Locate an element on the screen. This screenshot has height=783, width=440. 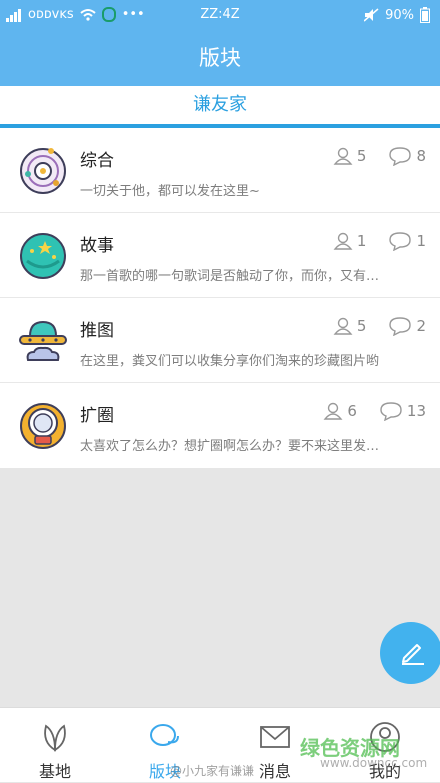
watermark-url: www.downcc.com is located at coordinates (374, 763).